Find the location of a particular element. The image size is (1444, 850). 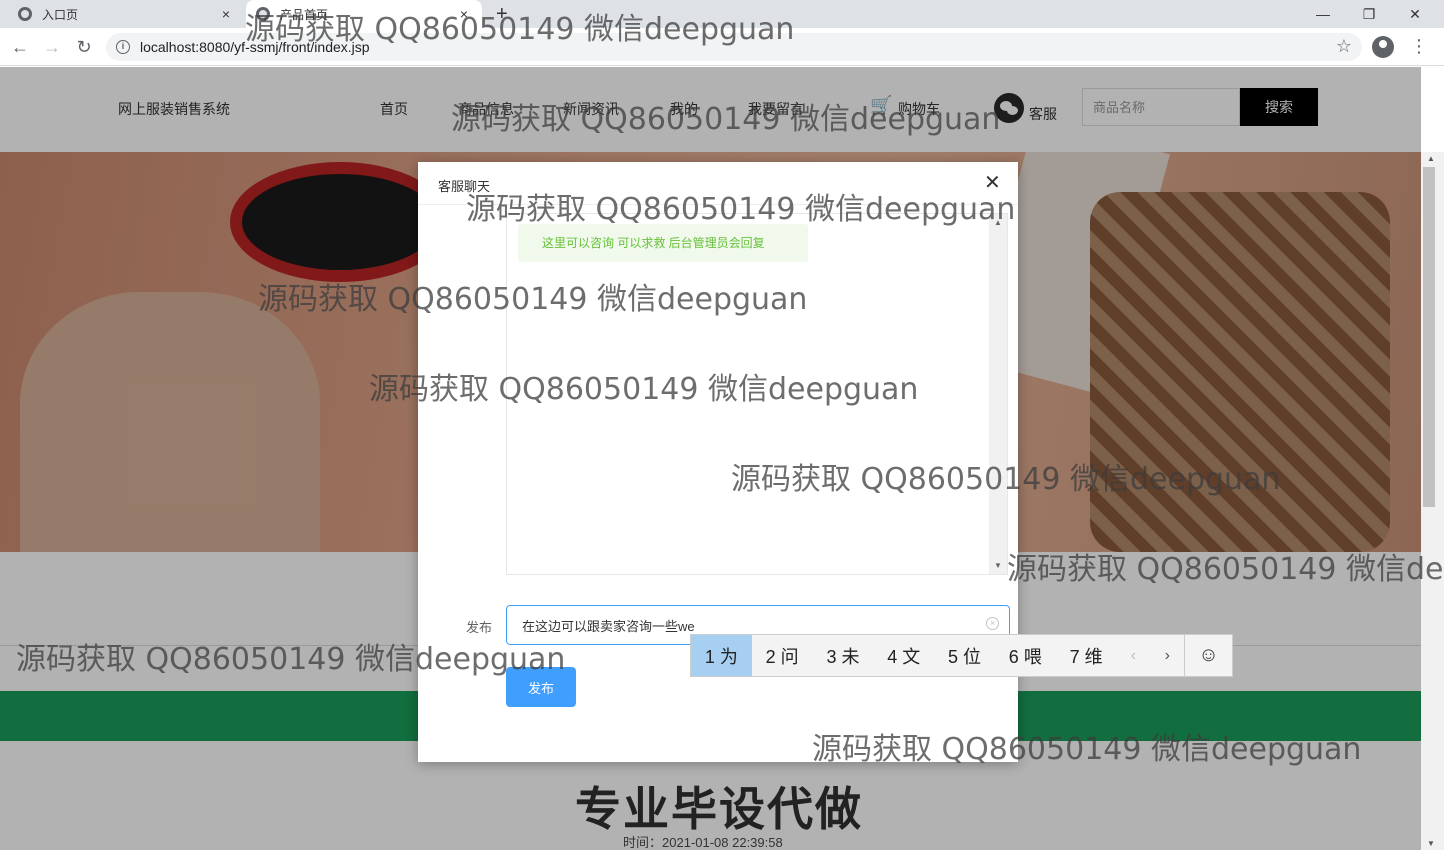

clear-input-icon: × is located at coordinates (992, 623).